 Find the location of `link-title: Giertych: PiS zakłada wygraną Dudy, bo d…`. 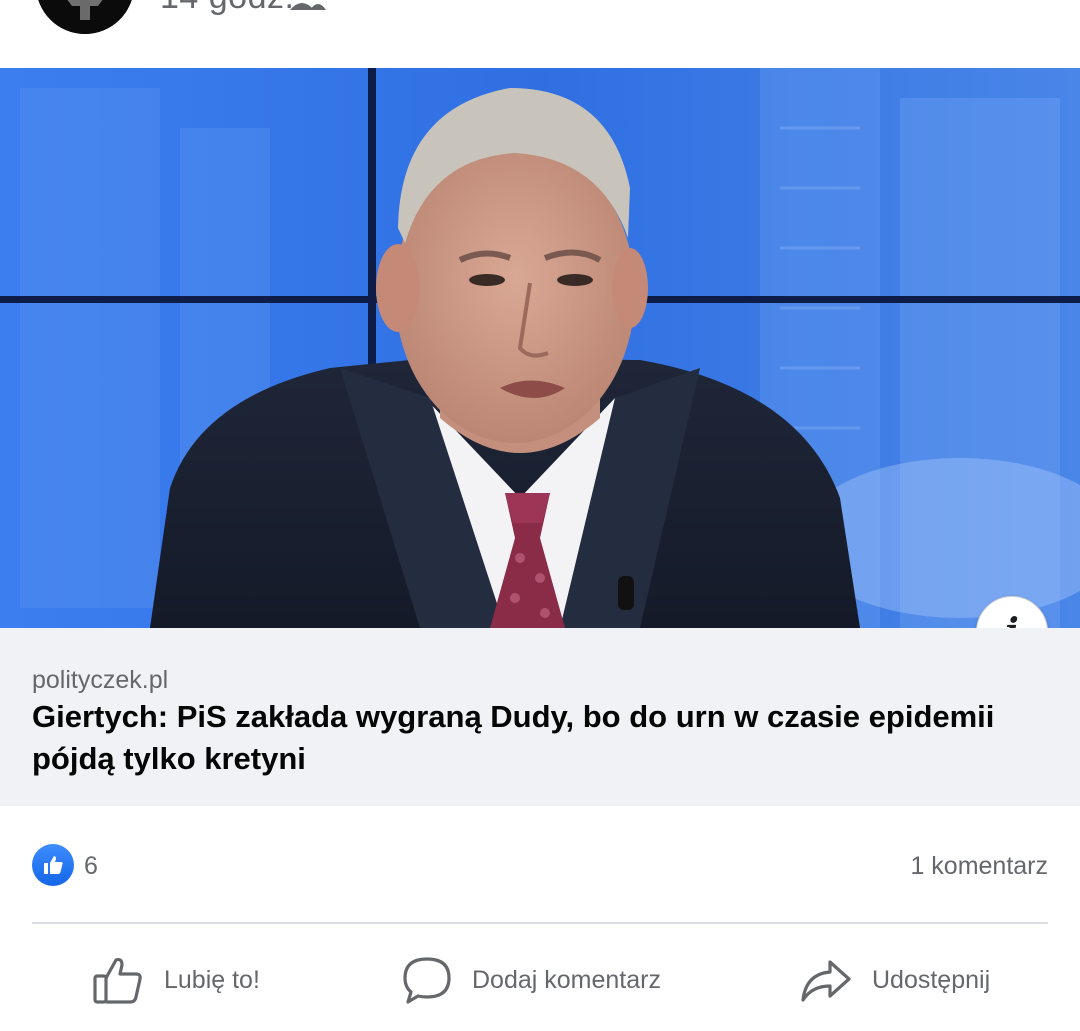

link-title: Giertych: PiS zakłada wygraną Dudy, bo d… is located at coordinates (513, 737).